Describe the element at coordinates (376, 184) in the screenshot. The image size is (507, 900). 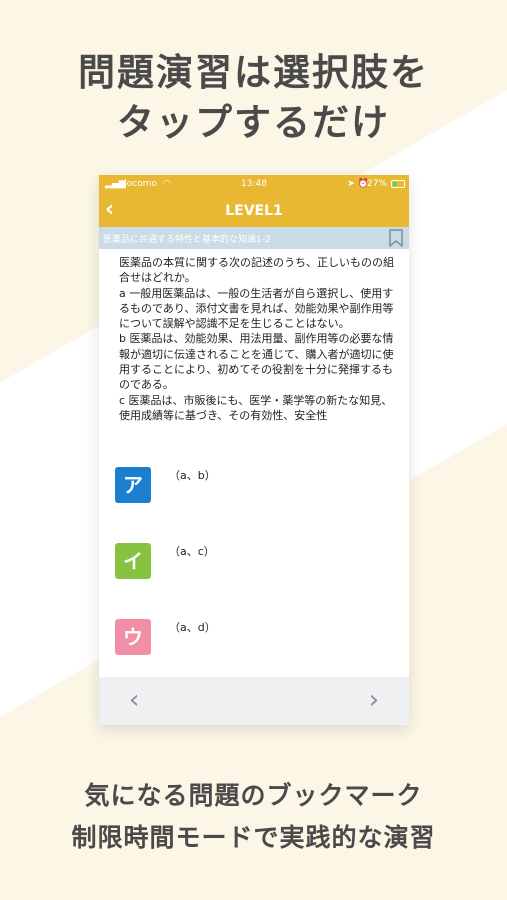
I see `battery-percent: 27%` at that location.